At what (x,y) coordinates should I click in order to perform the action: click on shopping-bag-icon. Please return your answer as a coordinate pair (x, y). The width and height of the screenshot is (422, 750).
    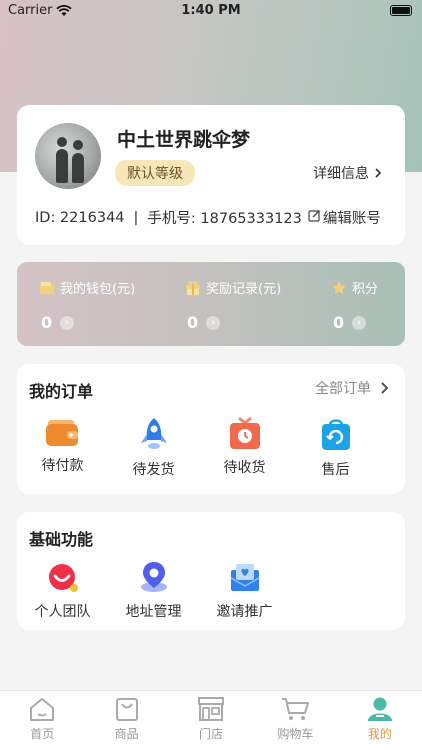
    Looking at the image, I should click on (126, 709).